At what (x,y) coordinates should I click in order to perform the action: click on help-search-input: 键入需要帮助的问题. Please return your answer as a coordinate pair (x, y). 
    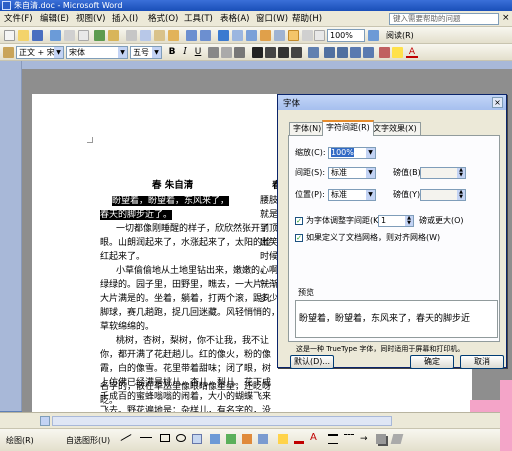
    Looking at the image, I should click on (444, 19).